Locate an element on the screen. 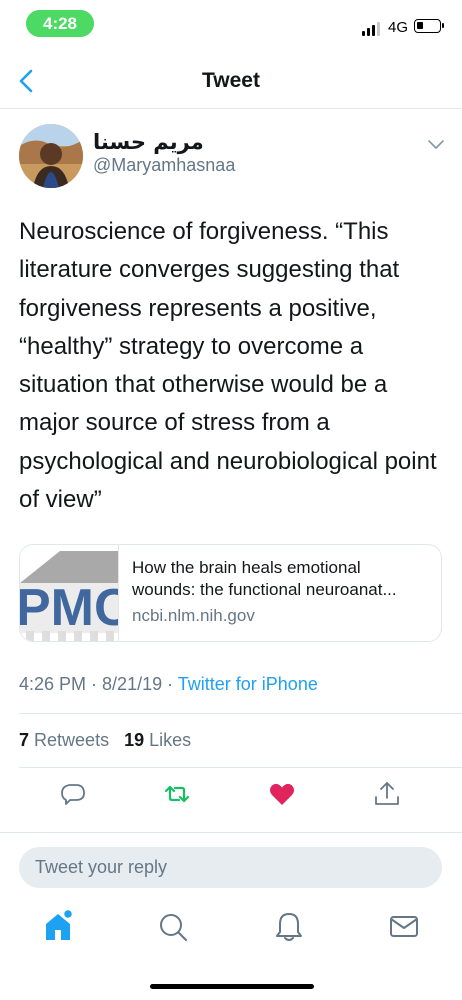 Image resolution: width=462 pixels, height=1000 pixels. author-name: مريم حسنا is located at coordinates (148, 142).